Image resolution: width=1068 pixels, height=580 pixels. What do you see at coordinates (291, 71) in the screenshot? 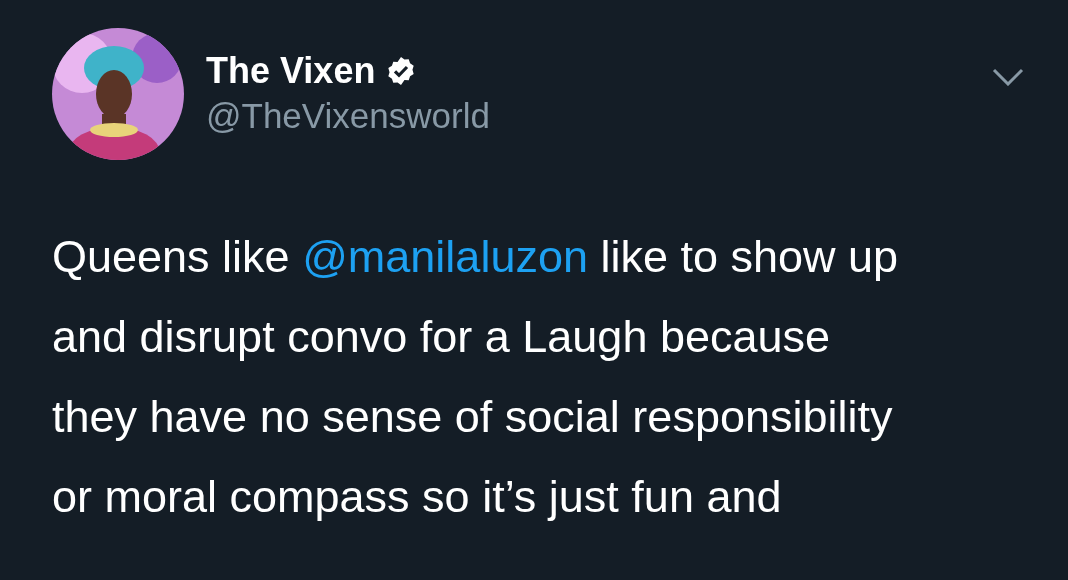
I see `display-name: The Vixen` at bounding box center [291, 71].